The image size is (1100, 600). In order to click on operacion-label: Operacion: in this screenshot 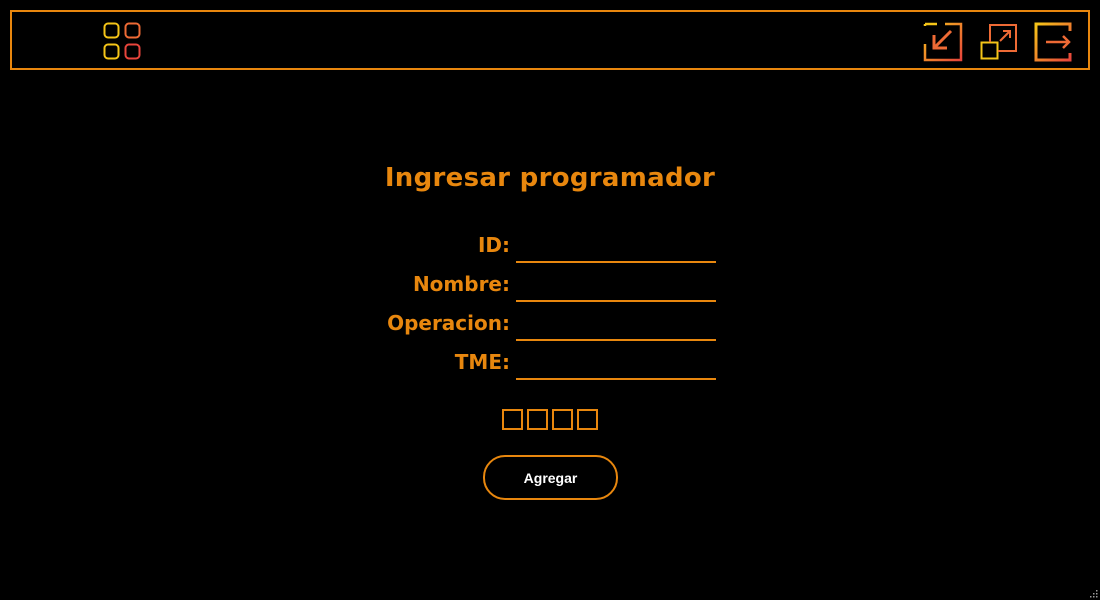, I will do `click(448, 323)`.